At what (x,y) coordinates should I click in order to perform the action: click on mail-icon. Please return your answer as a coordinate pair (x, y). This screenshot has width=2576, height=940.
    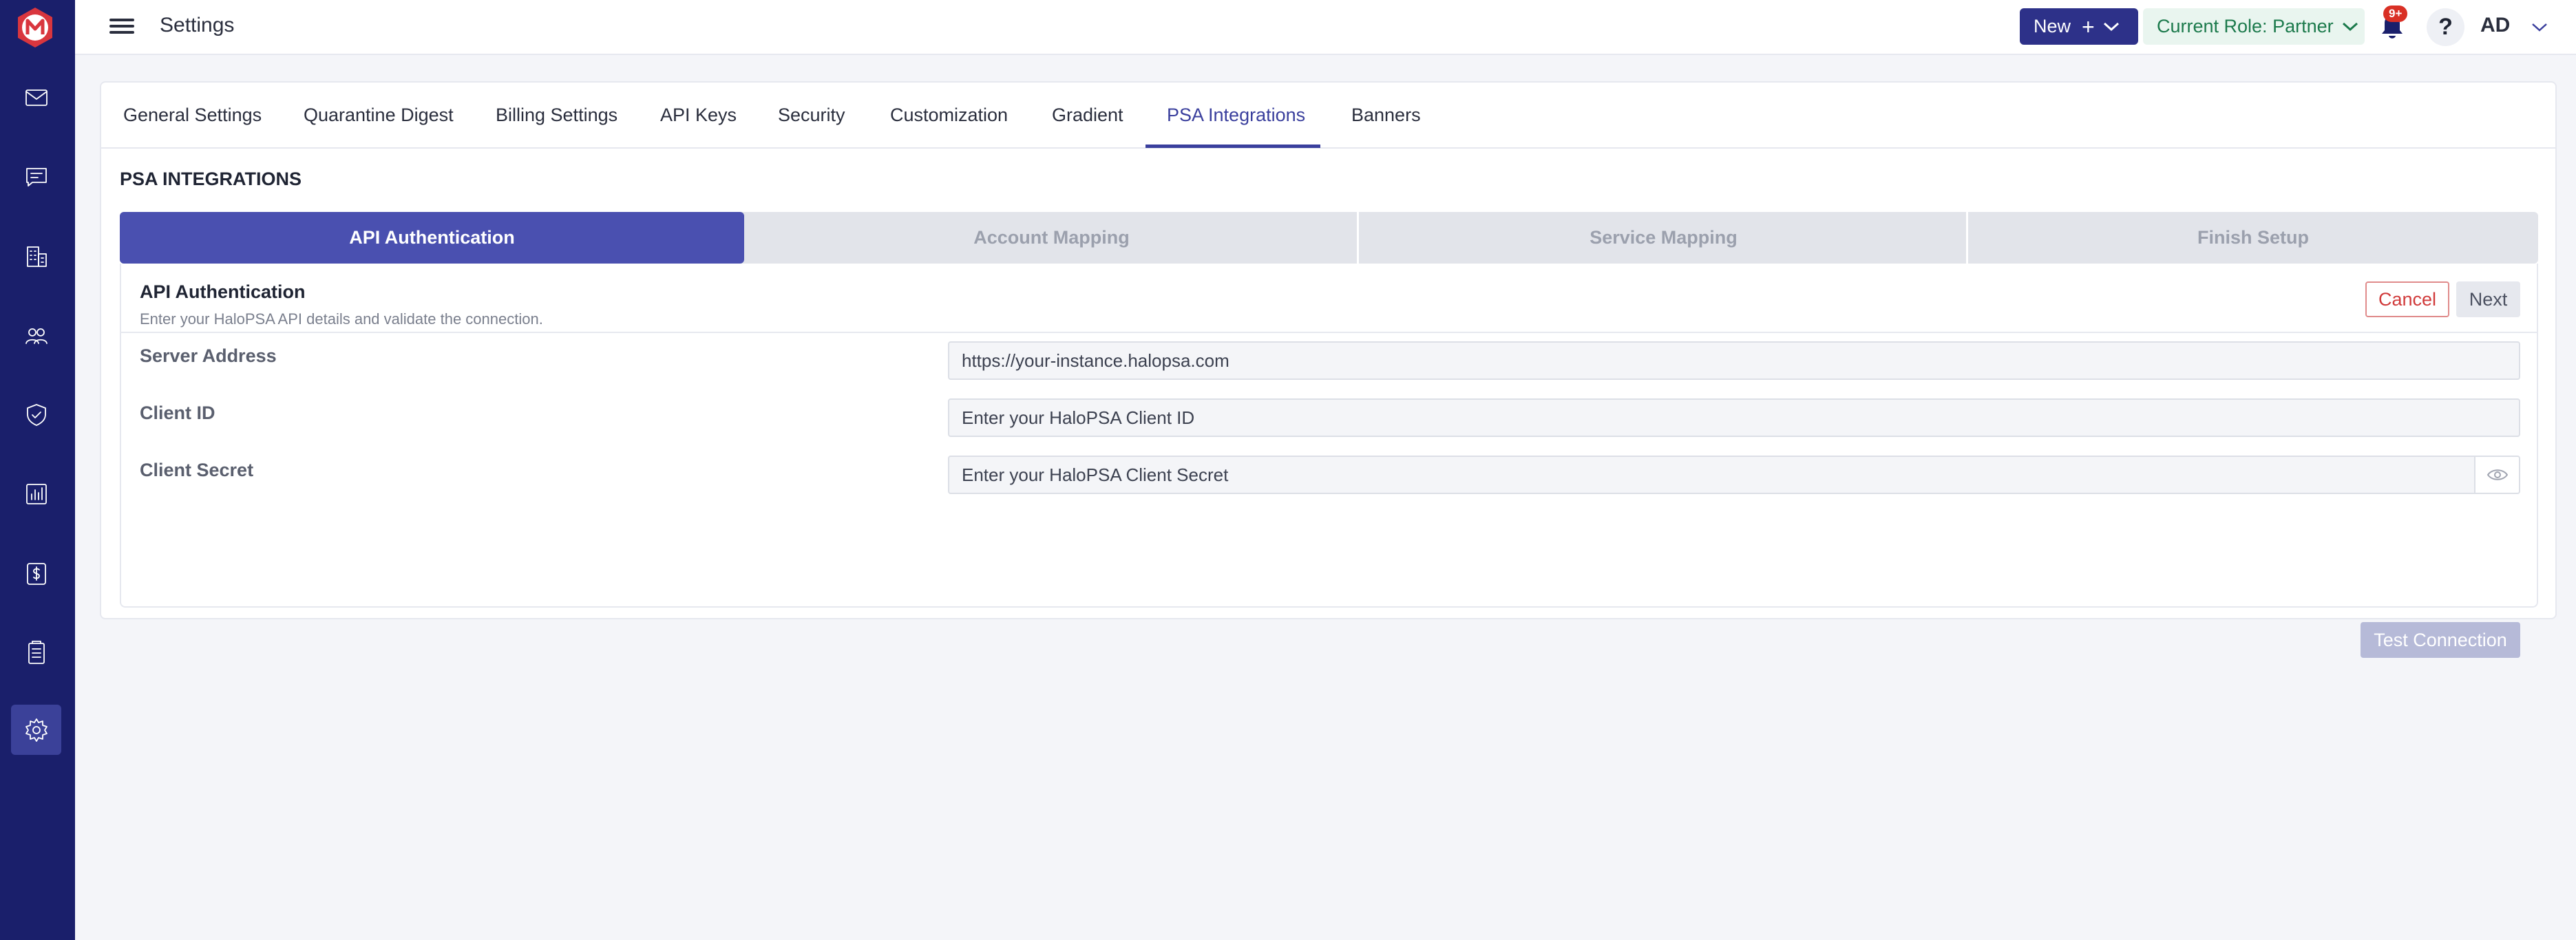
    Looking at the image, I should click on (36, 97).